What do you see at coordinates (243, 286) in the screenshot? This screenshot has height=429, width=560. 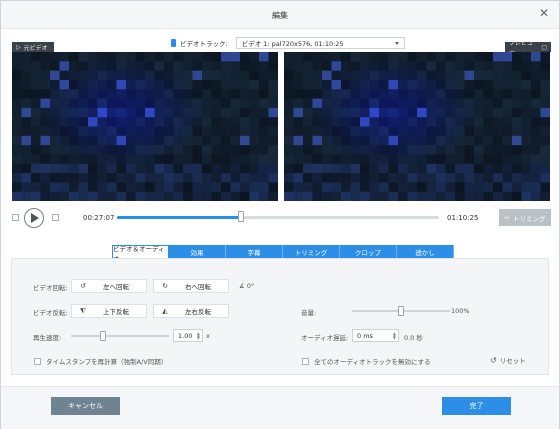 I see `angle-icon: ∡` at bounding box center [243, 286].